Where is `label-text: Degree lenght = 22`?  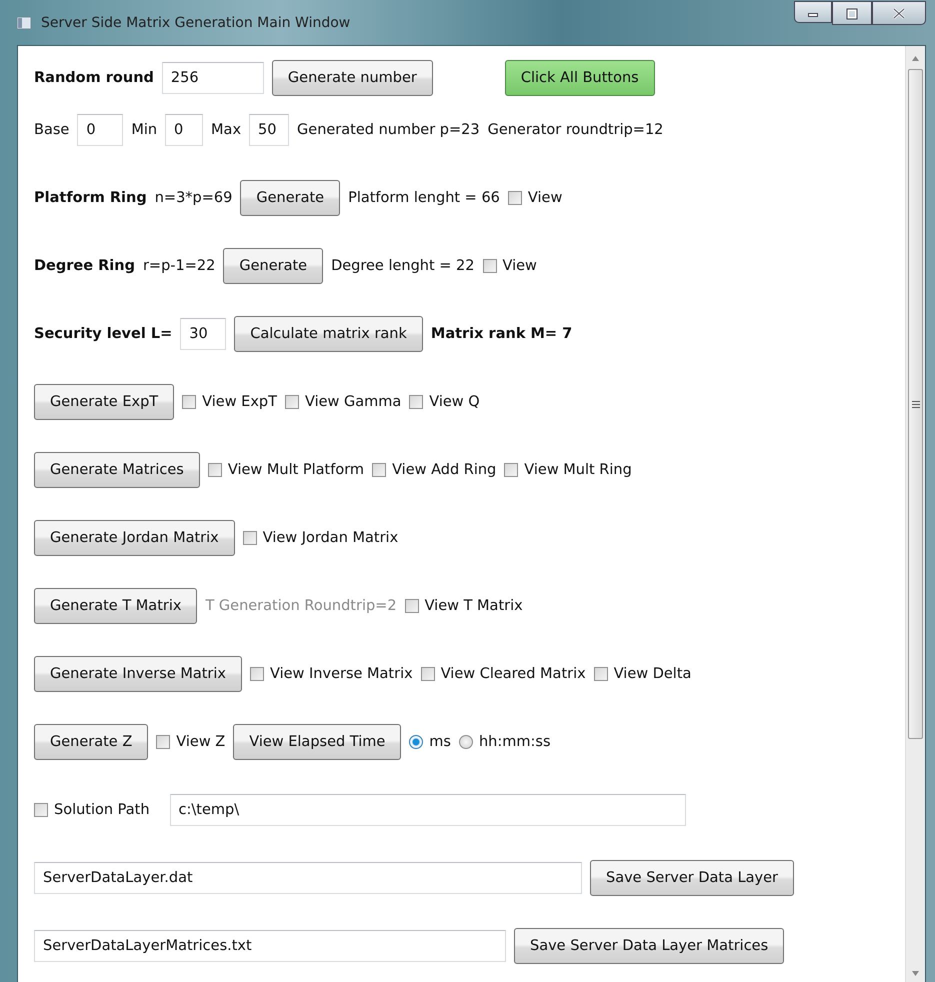 label-text: Degree lenght = 22 is located at coordinates (402, 266).